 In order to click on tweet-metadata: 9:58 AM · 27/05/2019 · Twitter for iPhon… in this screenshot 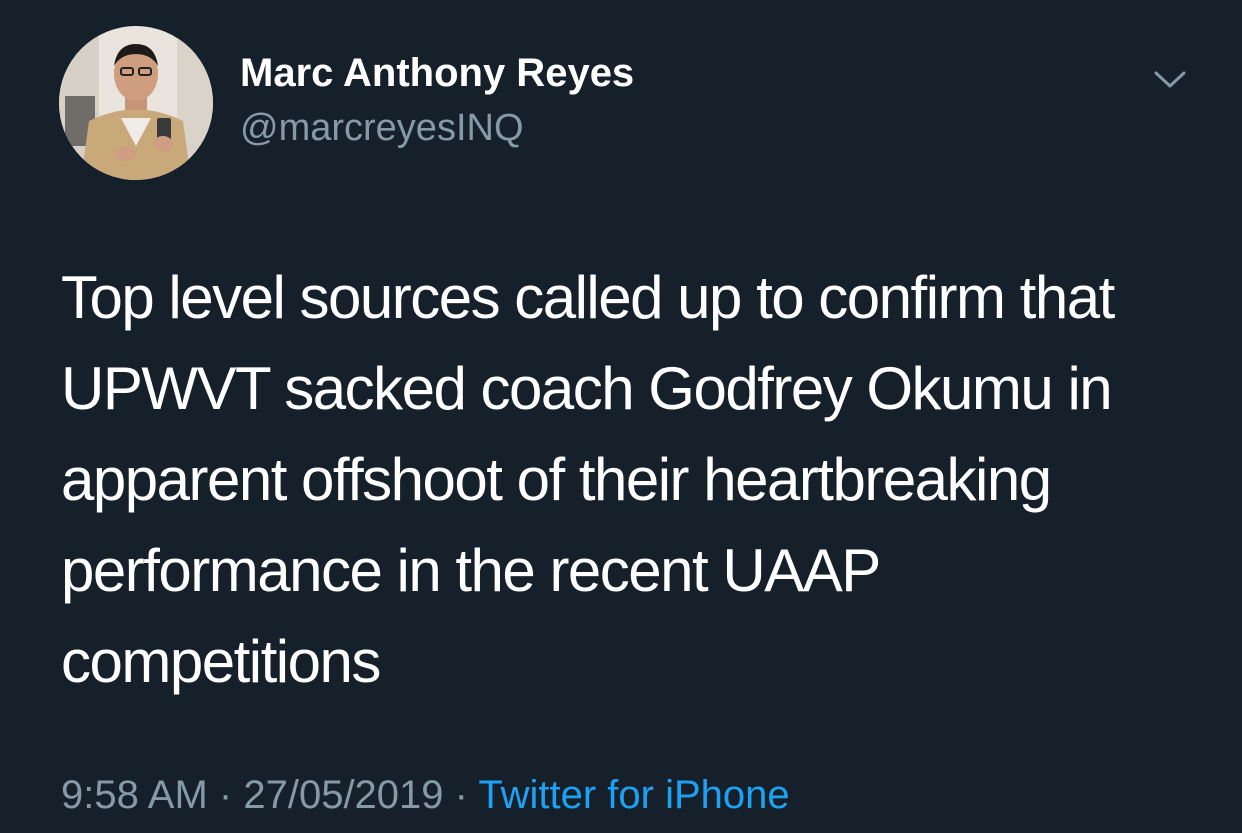, I will do `click(425, 795)`.